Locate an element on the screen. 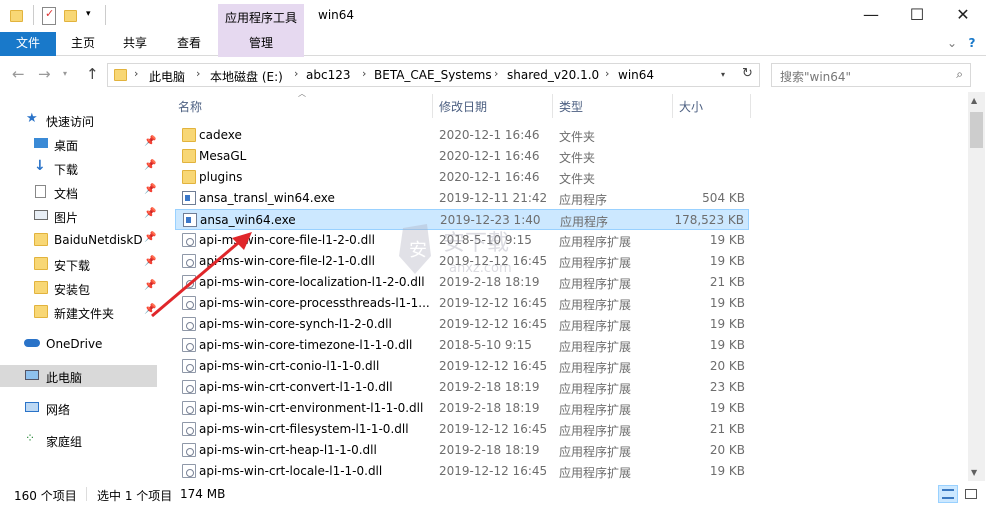 This screenshot has width=986, height=507. sidebar-item-documents: 文档 📌 is located at coordinates (78, 192).